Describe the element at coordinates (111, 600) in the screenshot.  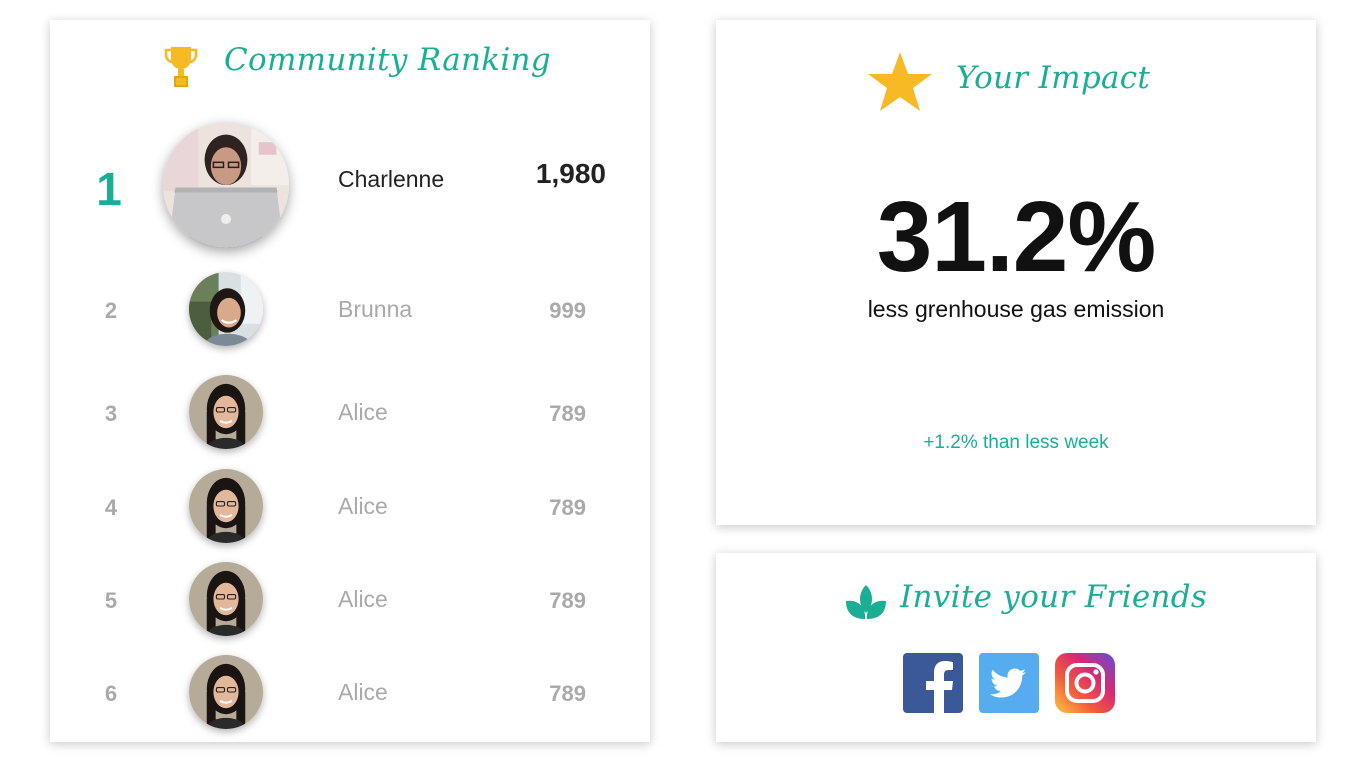
I see `rank-number: 5` at that location.